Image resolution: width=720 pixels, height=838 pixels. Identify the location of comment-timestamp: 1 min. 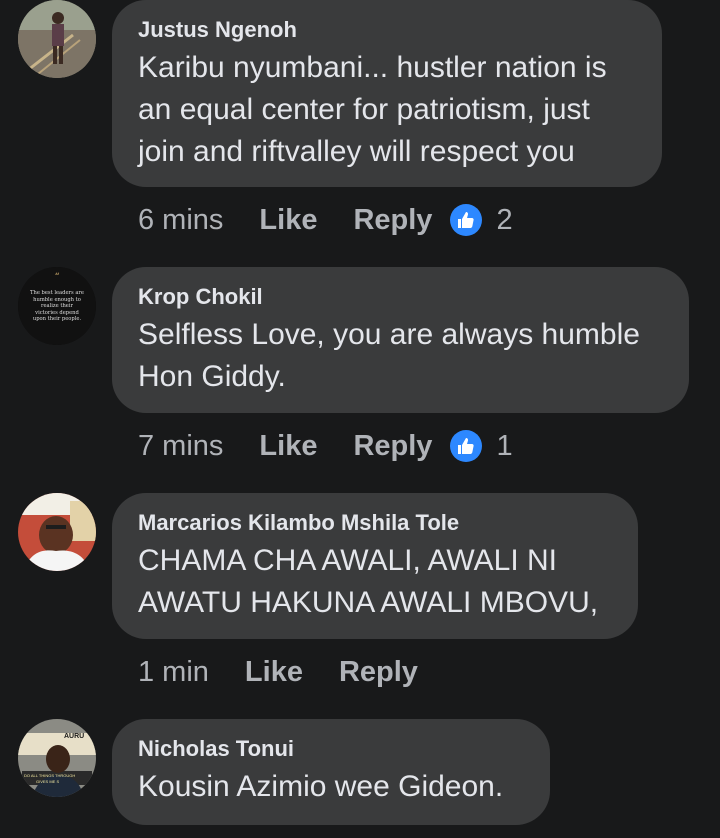
(173, 672).